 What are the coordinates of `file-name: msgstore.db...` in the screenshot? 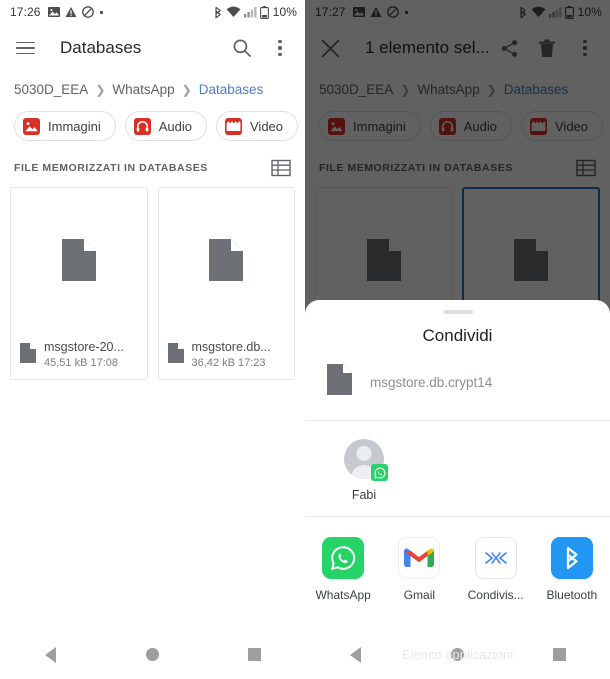 It's located at (231, 347).